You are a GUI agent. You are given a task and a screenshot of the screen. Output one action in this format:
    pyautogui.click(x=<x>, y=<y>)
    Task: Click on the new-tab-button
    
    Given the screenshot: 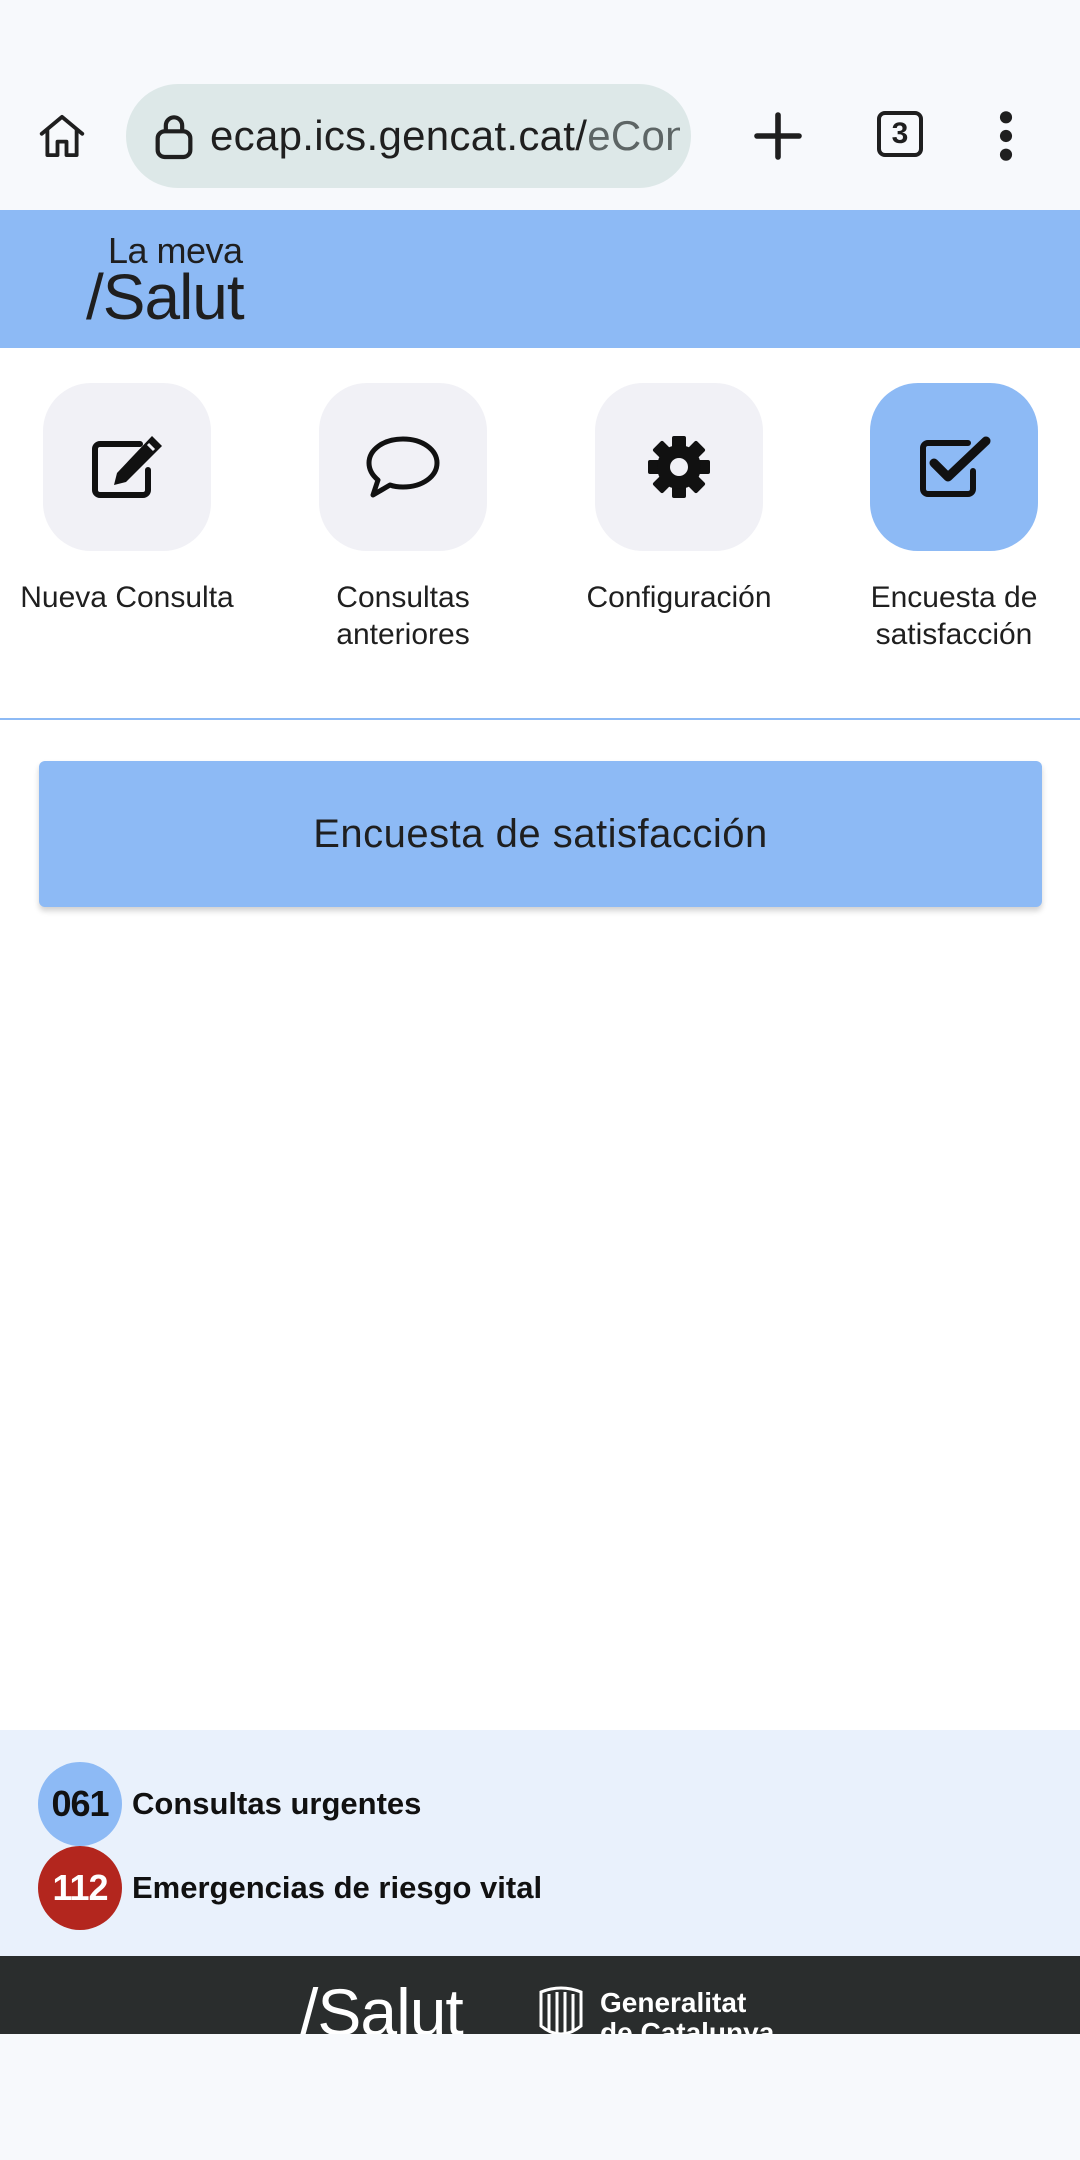 What is the action you would take?
    pyautogui.click(x=778, y=136)
    